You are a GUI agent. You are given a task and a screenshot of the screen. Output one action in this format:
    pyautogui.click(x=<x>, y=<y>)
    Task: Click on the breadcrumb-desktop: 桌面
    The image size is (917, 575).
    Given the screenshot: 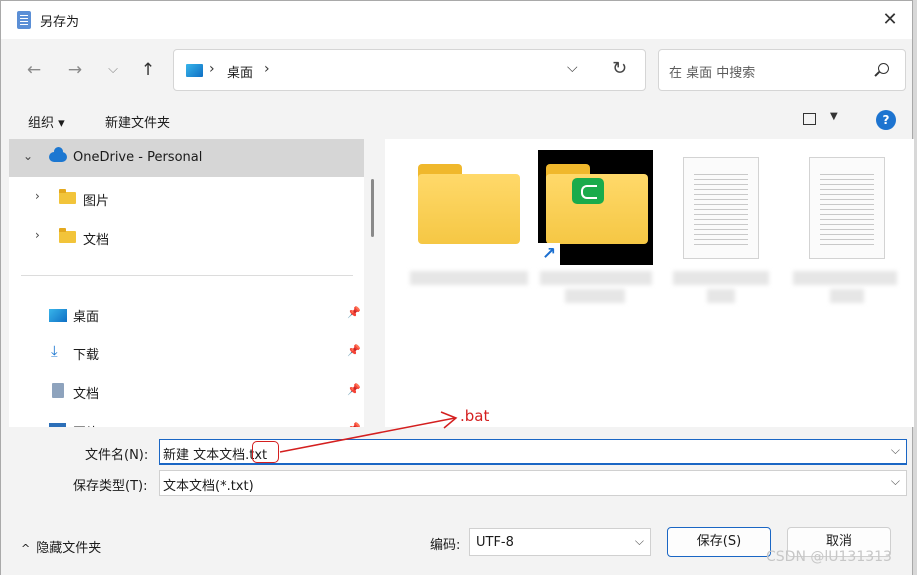 What is the action you would take?
    pyautogui.click(x=240, y=71)
    